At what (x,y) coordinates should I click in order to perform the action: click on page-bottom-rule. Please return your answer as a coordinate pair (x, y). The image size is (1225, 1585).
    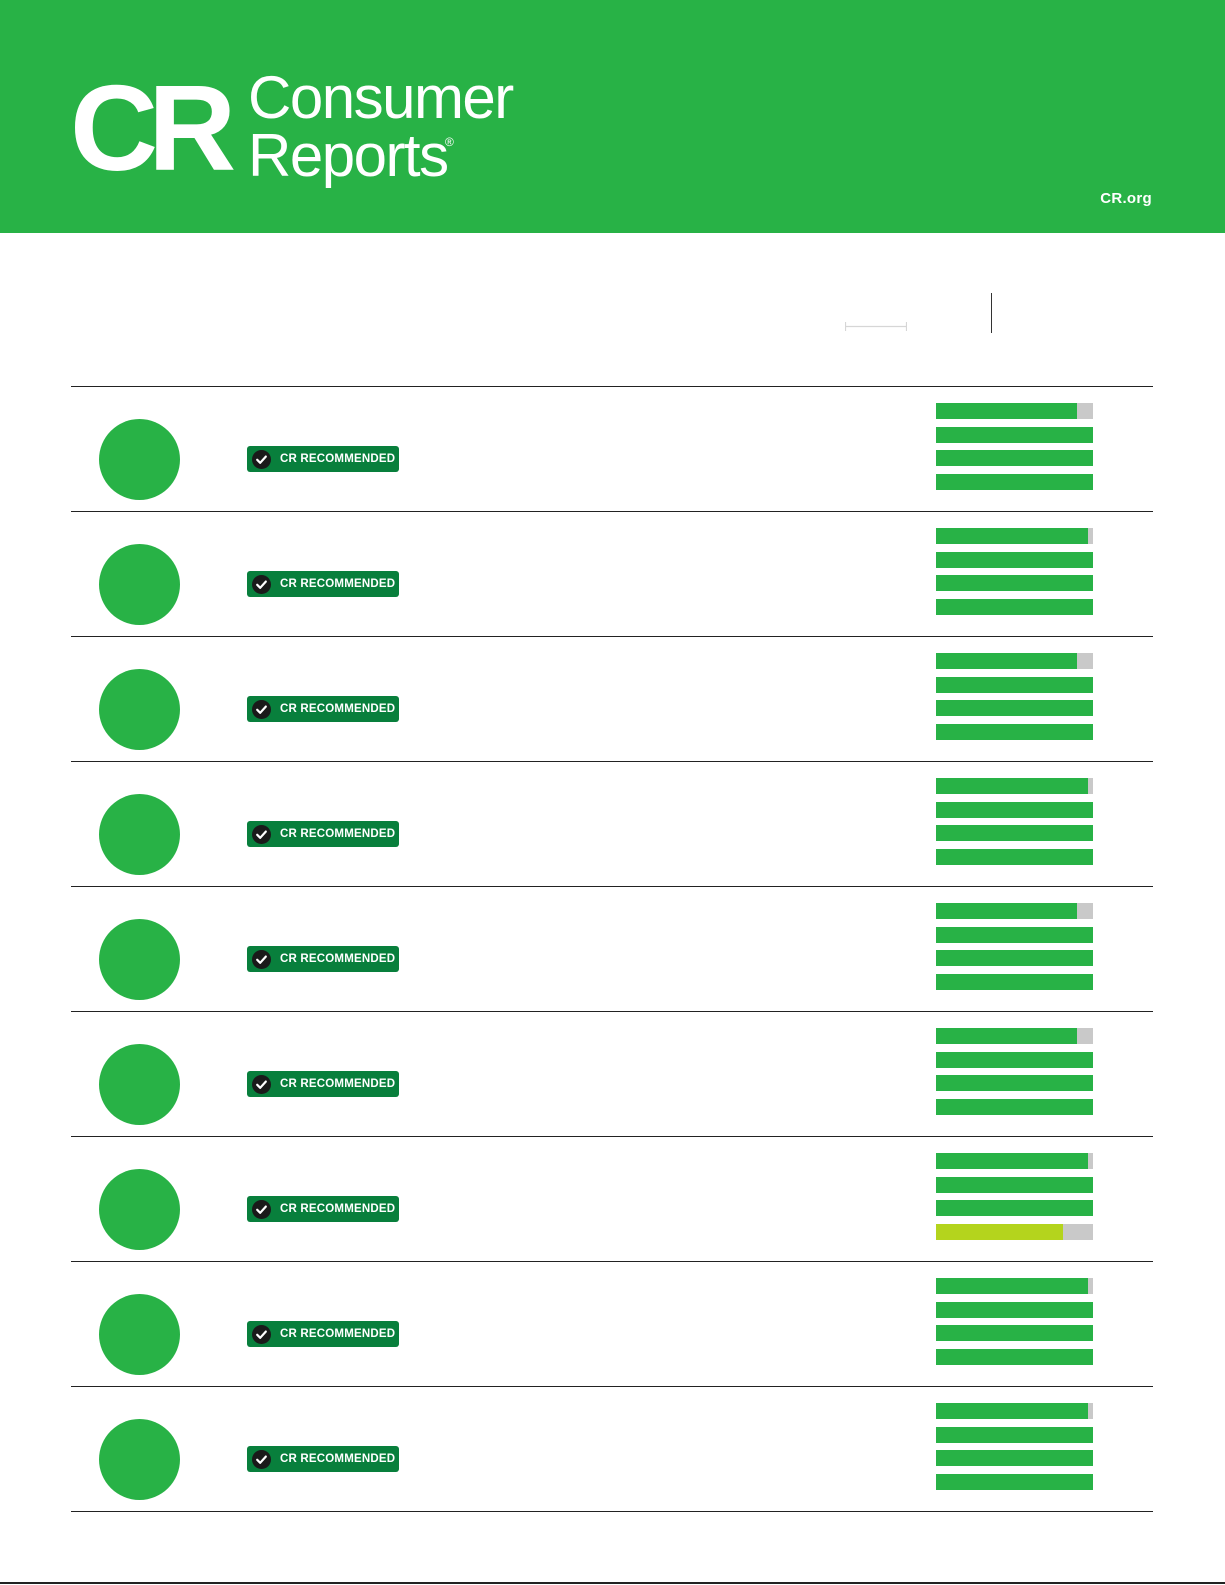
    Looking at the image, I should click on (612, 1583).